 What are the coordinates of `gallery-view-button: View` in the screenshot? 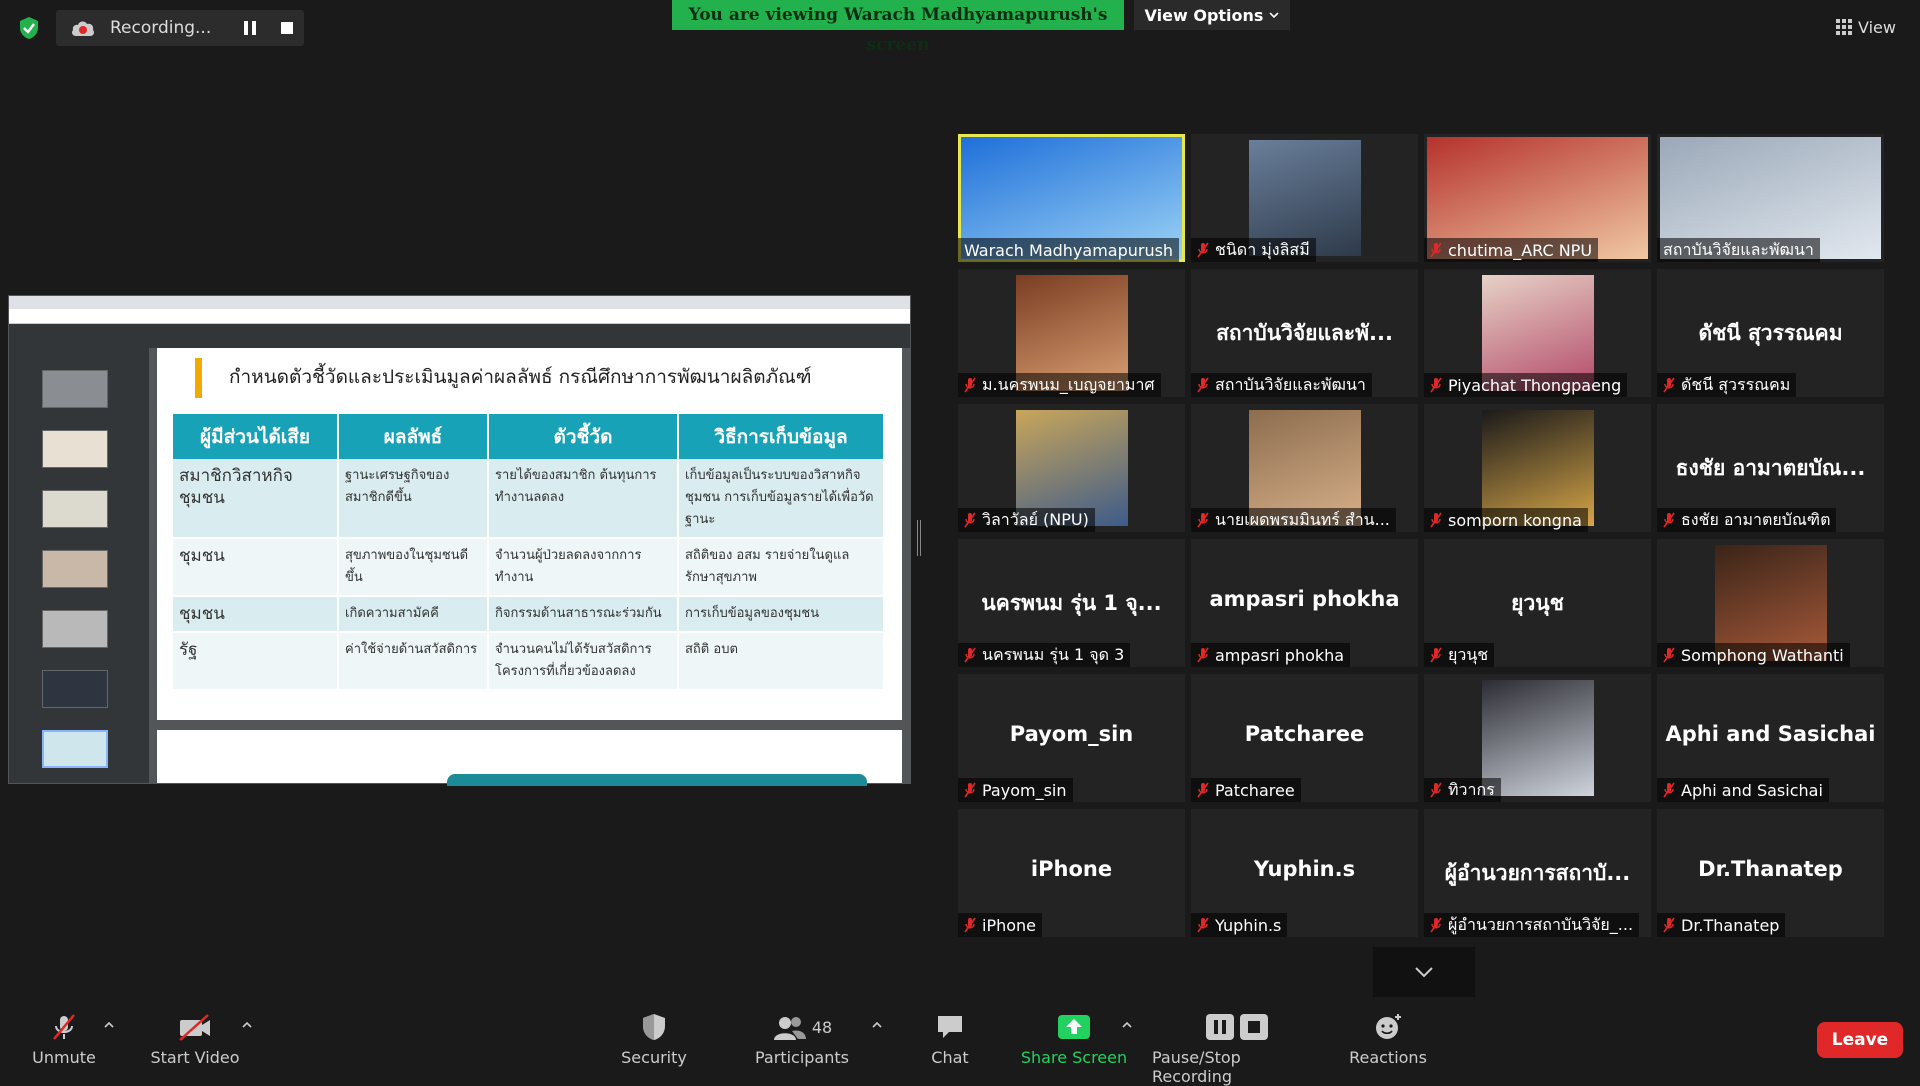 It's located at (1874, 27).